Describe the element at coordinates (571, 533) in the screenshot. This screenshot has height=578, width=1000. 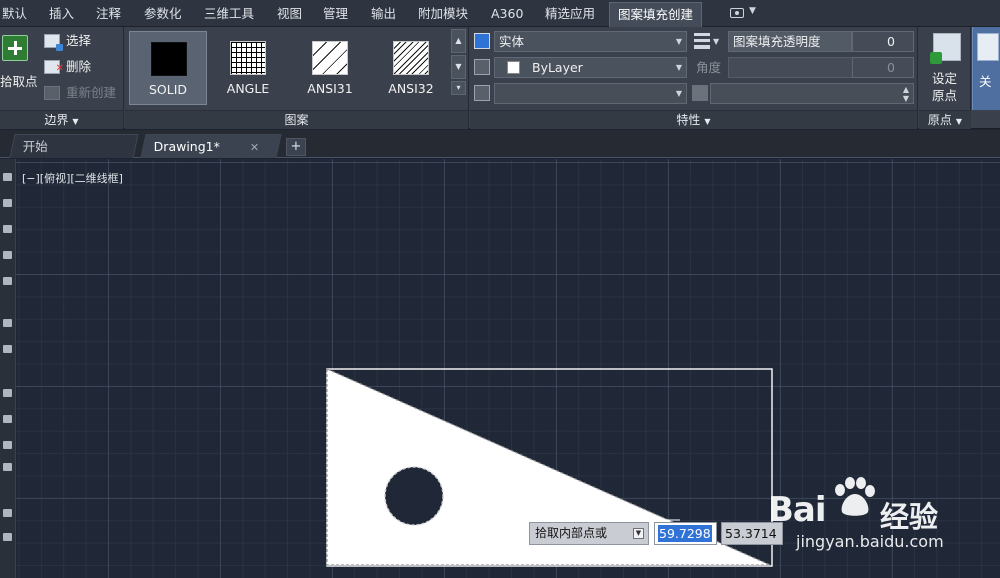
I see `command-prompt-text: 拾取内部点或` at that location.